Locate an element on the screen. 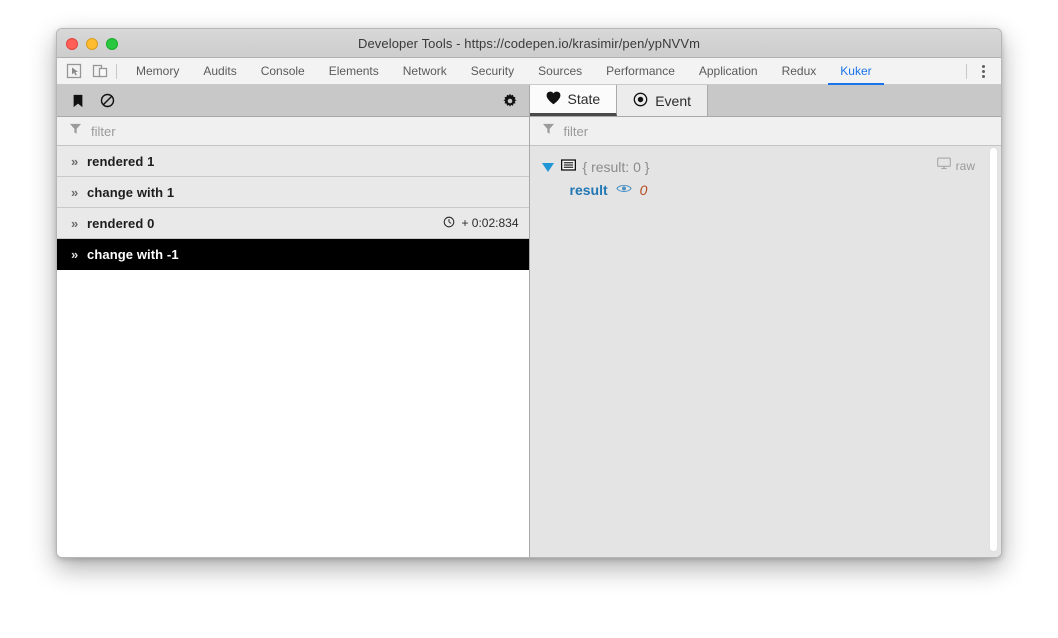 This screenshot has height=638, width=1058. right-panel-scrollbar is located at coordinates (993, 349).